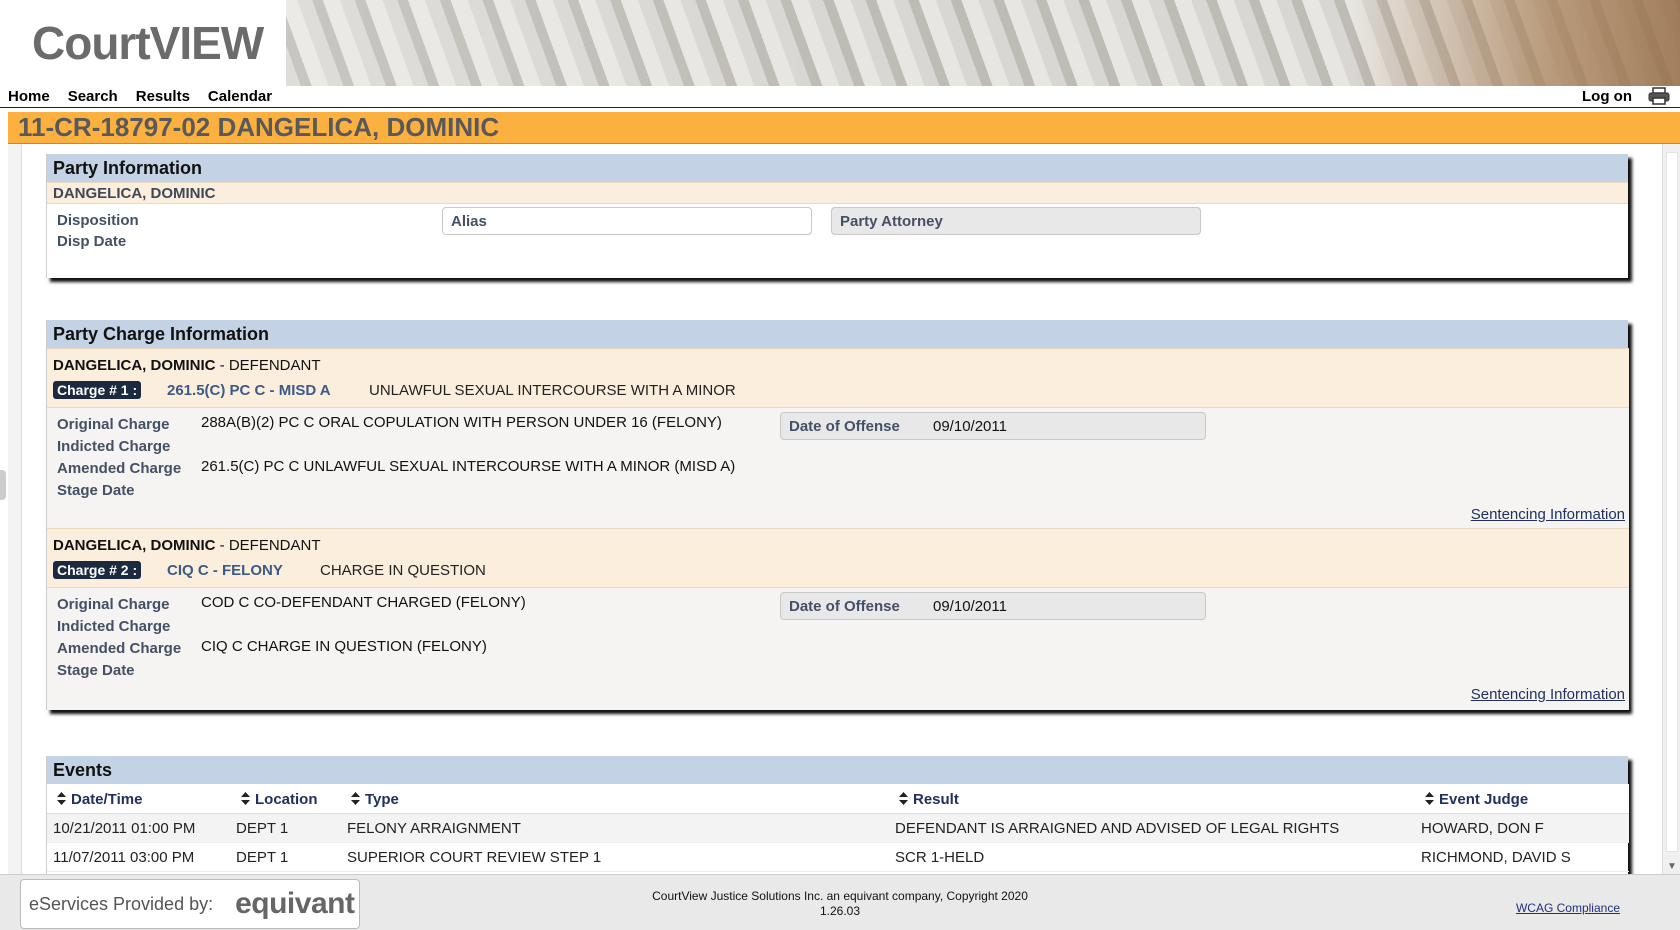  I want to click on column-result: Result, so click(929, 799).